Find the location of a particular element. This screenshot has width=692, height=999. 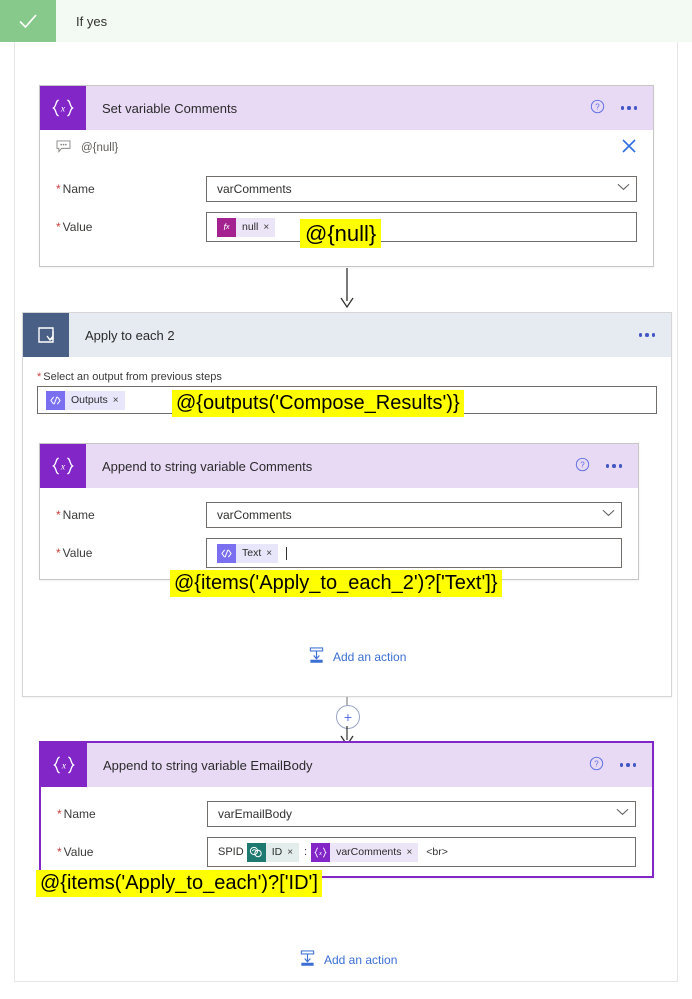

card-title: Append to string variable Comments is located at coordinates (207, 466).